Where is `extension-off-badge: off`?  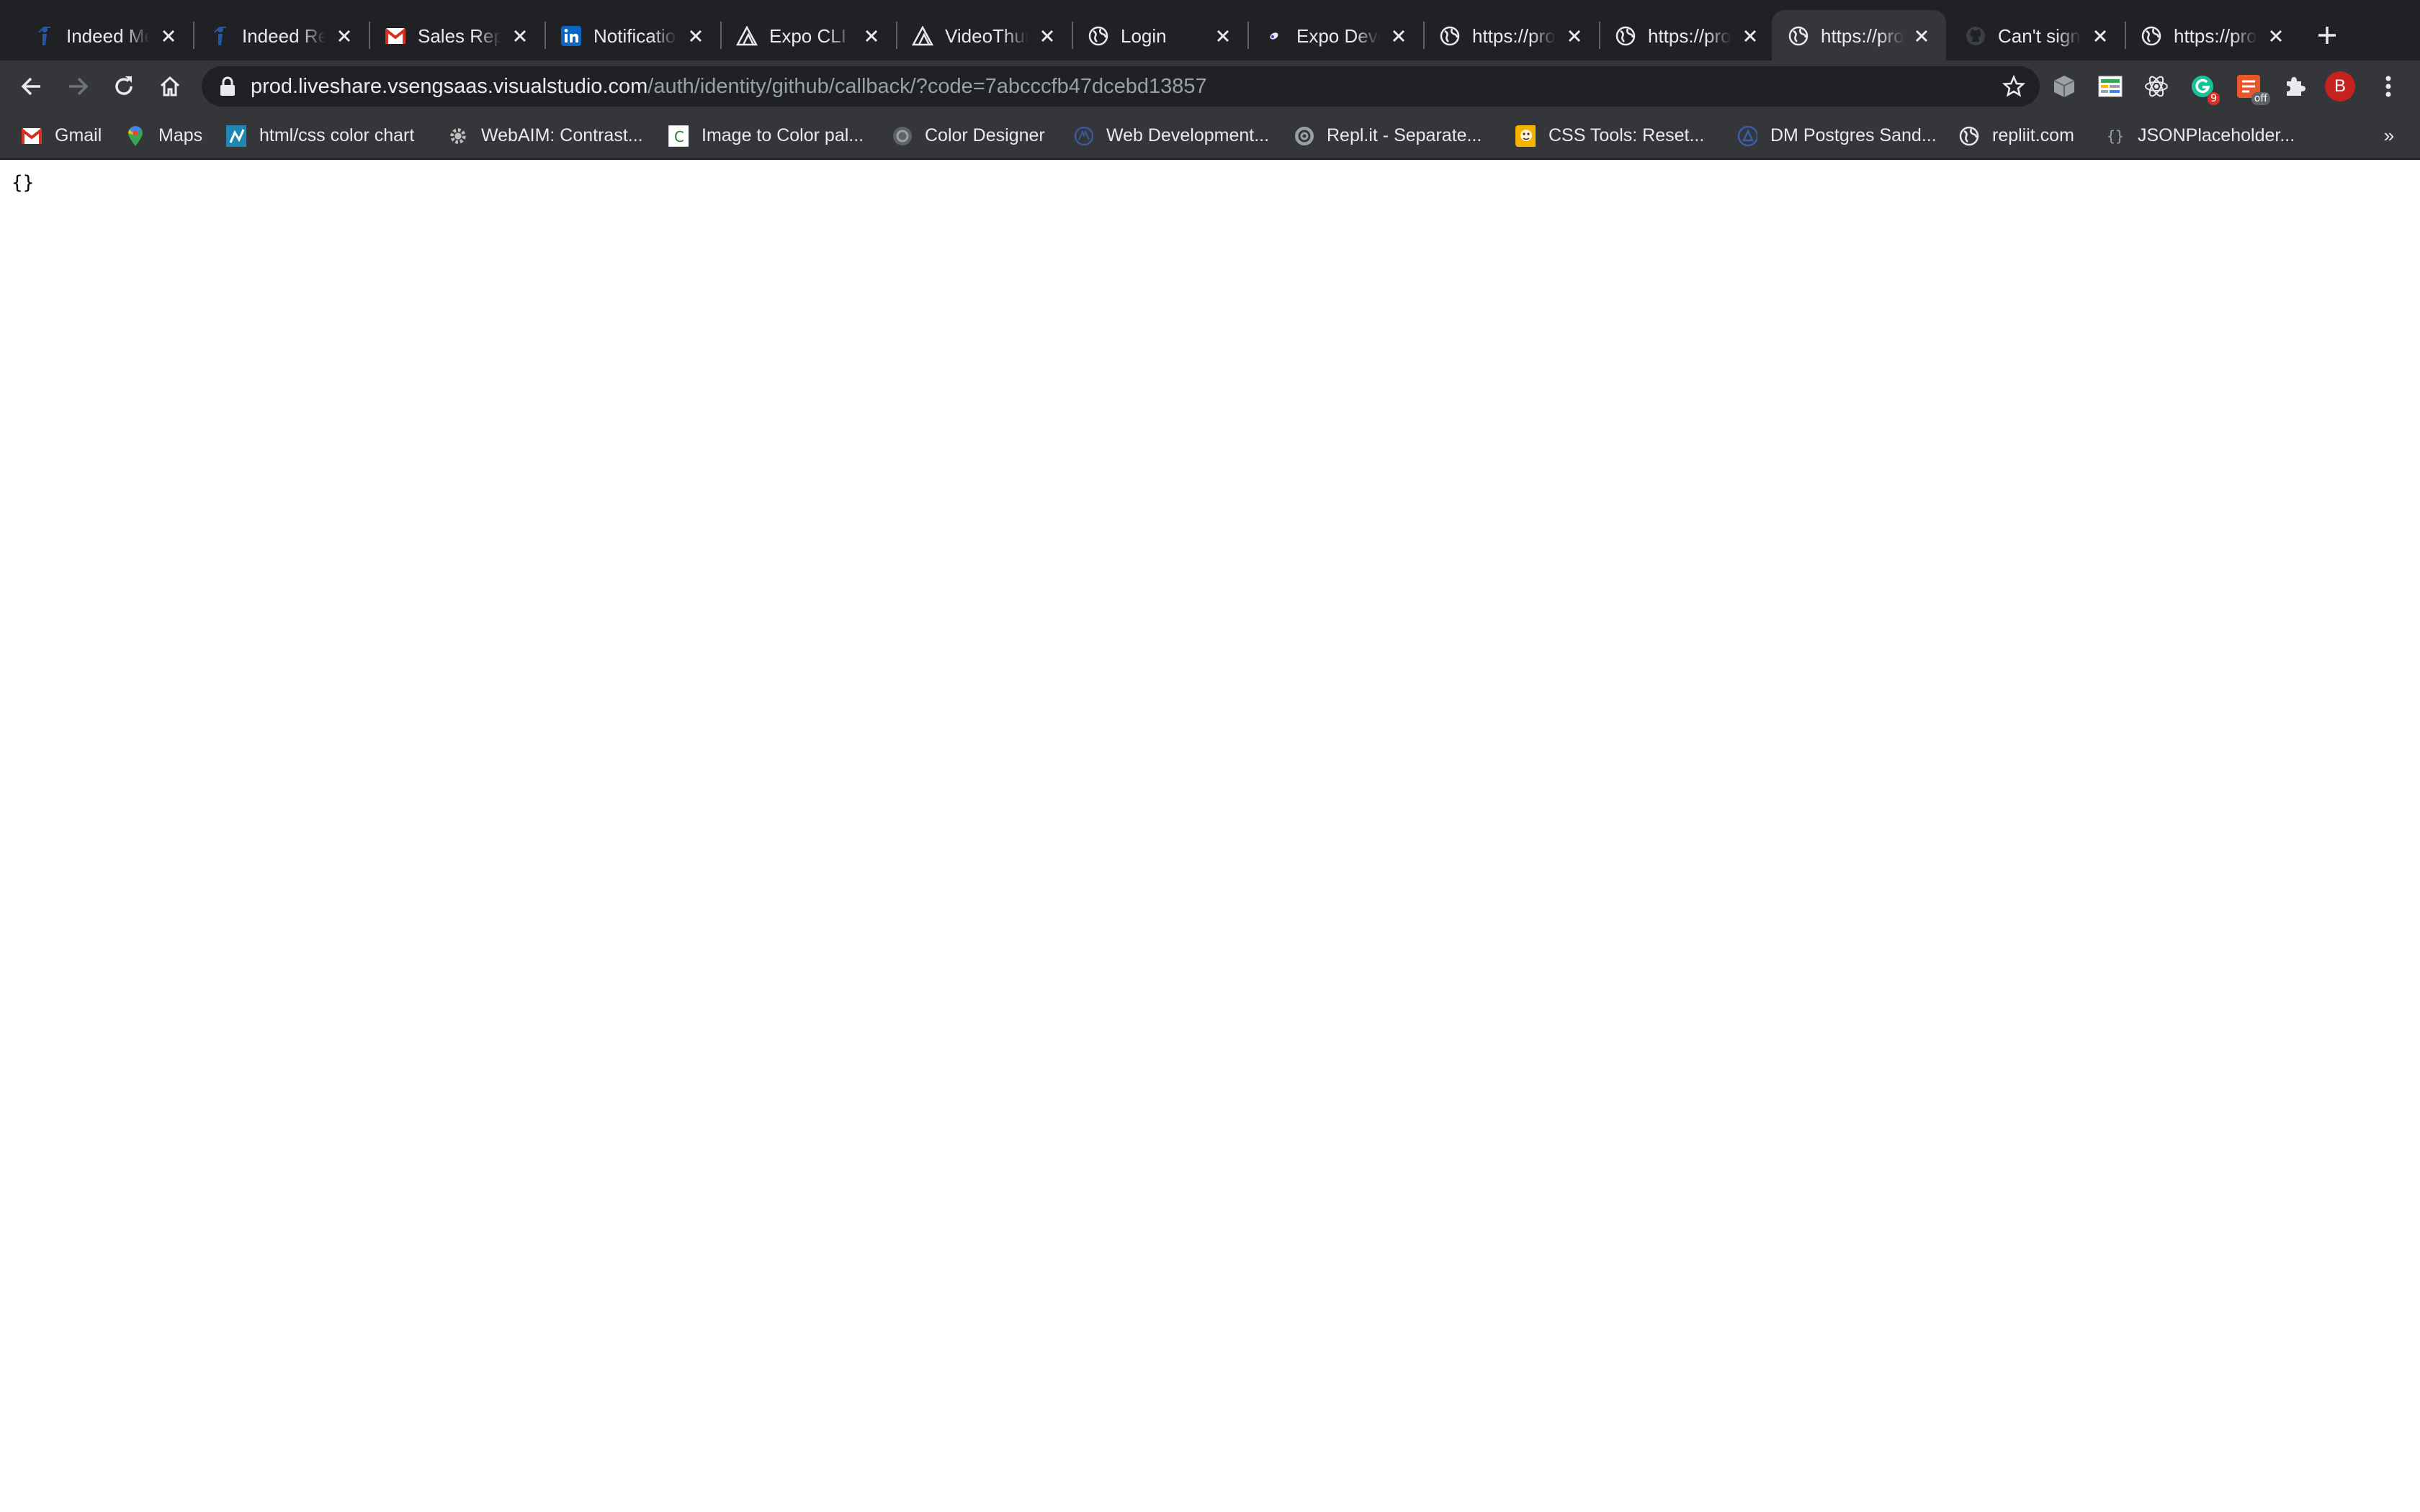
extension-off-badge: off is located at coordinates (2260, 98).